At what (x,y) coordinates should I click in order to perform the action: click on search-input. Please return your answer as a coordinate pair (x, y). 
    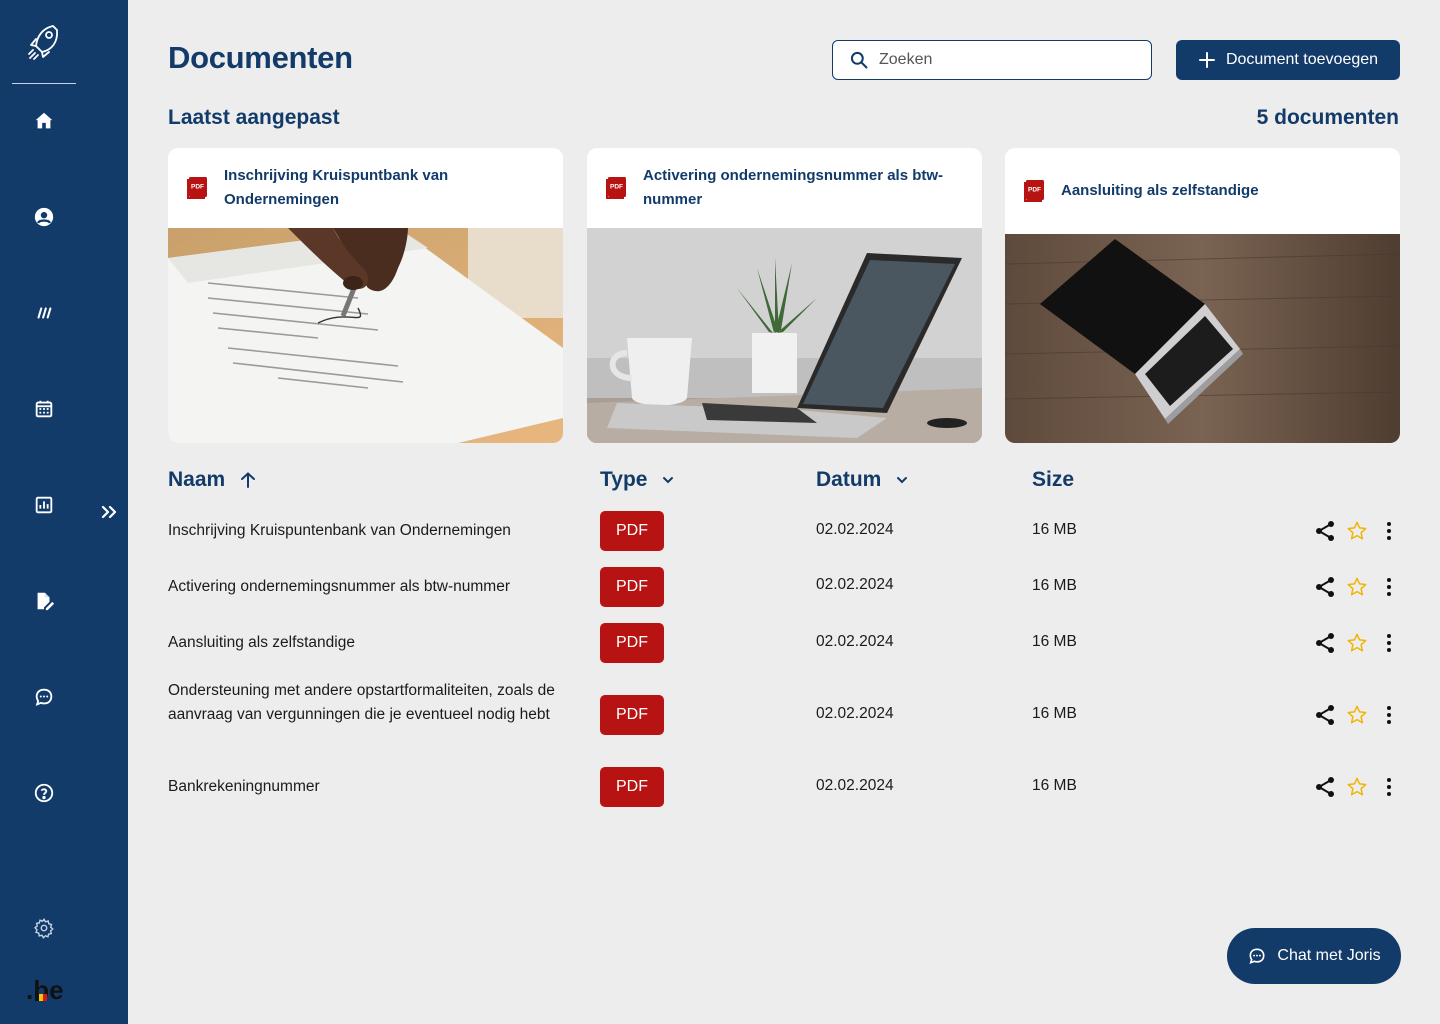
    Looking at the image, I should click on (1004, 60).